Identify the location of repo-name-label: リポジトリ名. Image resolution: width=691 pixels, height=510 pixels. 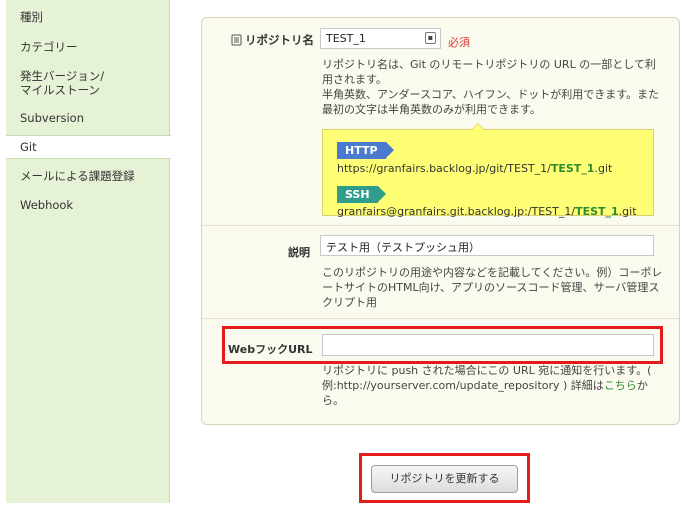
(272, 40).